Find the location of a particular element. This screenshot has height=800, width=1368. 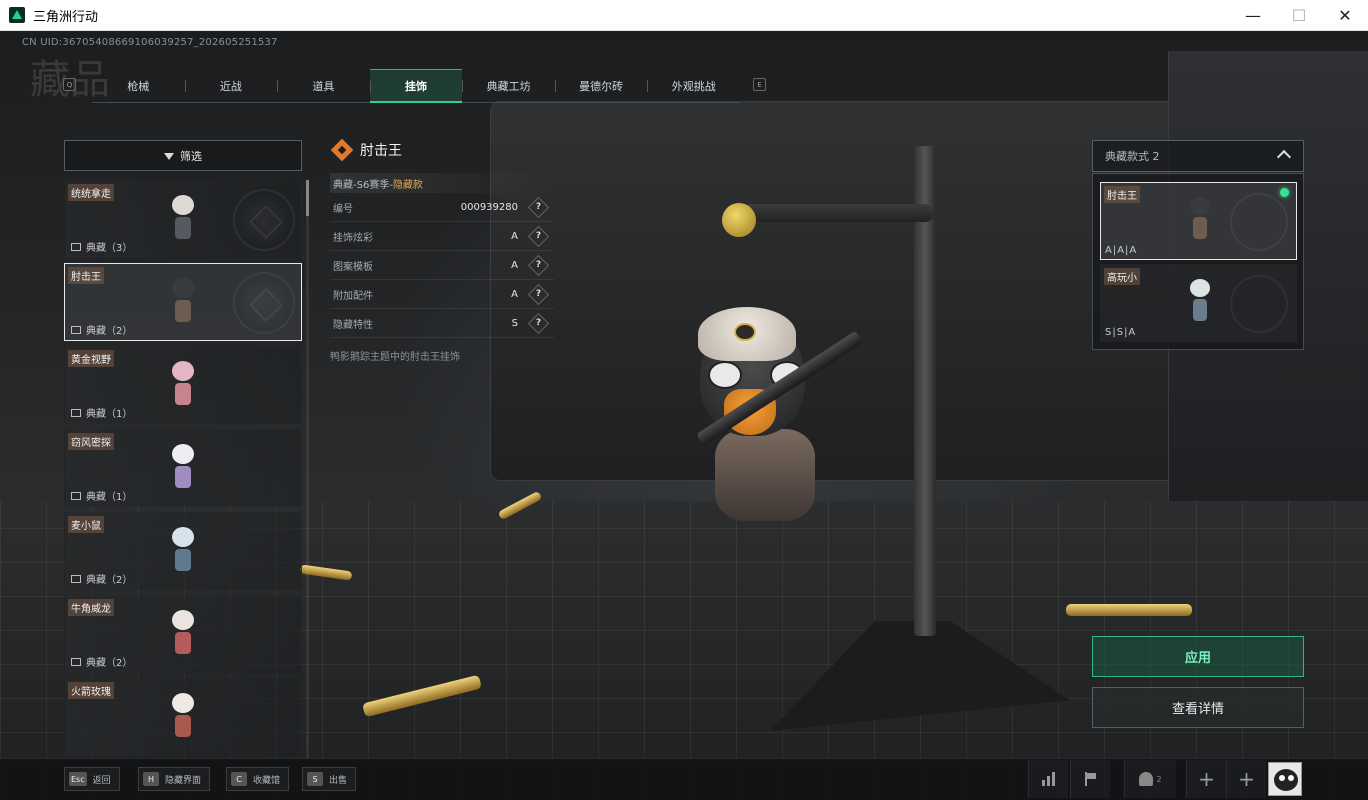

hint-back: Esc 返回 is located at coordinates (92, 779).